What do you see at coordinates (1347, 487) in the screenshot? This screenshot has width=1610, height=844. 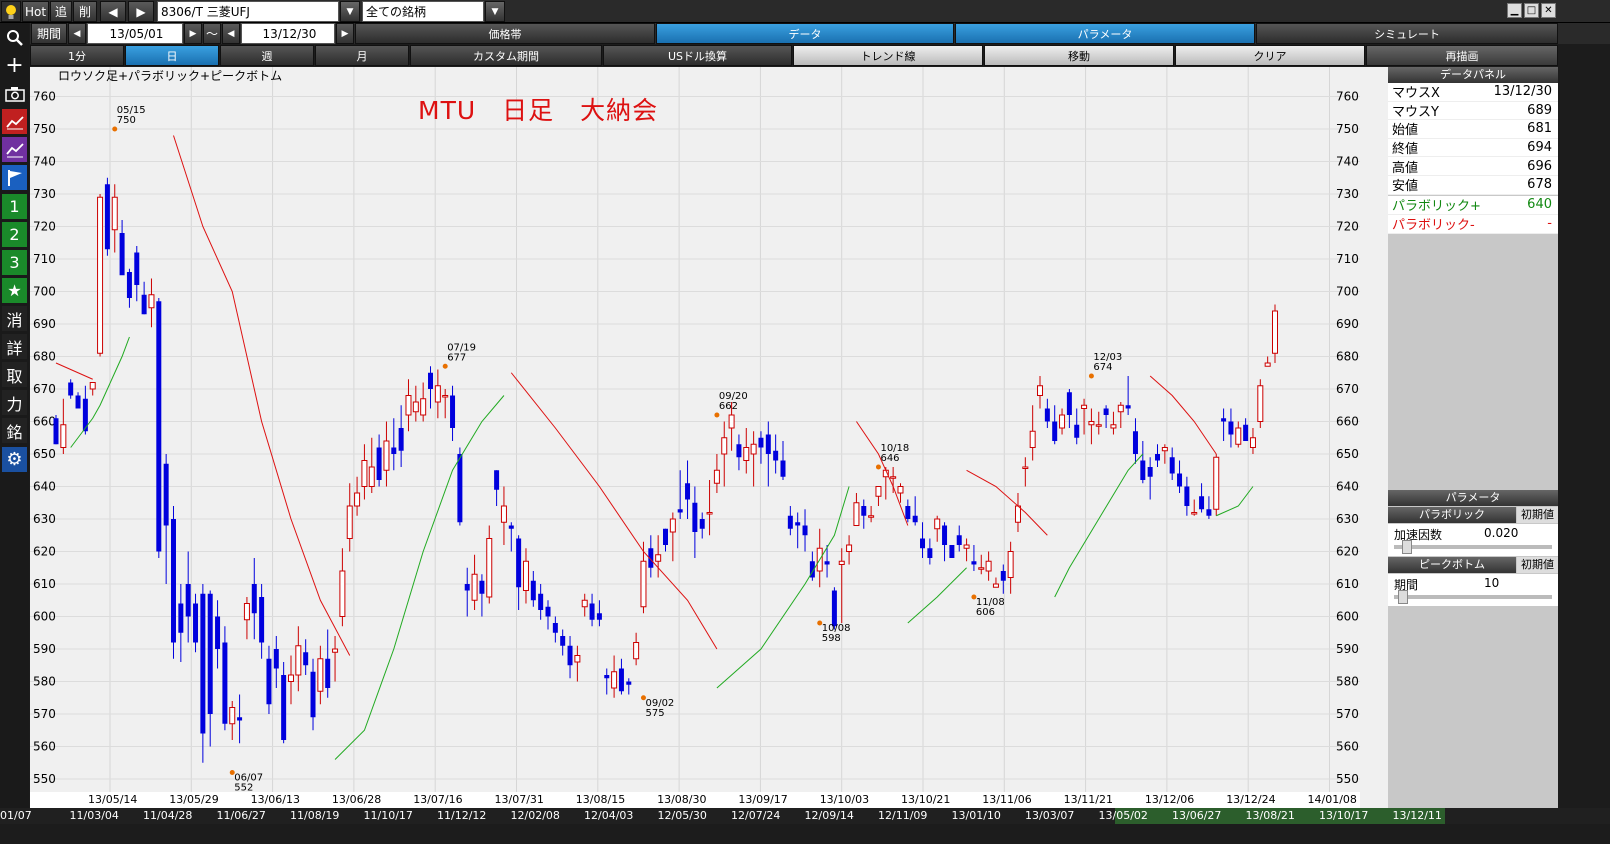 I see `y-tick-right: 640` at bounding box center [1347, 487].